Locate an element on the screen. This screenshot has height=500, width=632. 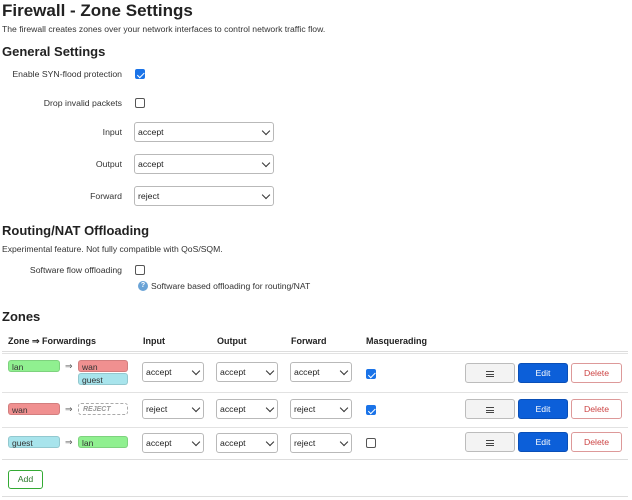
col-header-forward: Forward is located at coordinates (309, 341).